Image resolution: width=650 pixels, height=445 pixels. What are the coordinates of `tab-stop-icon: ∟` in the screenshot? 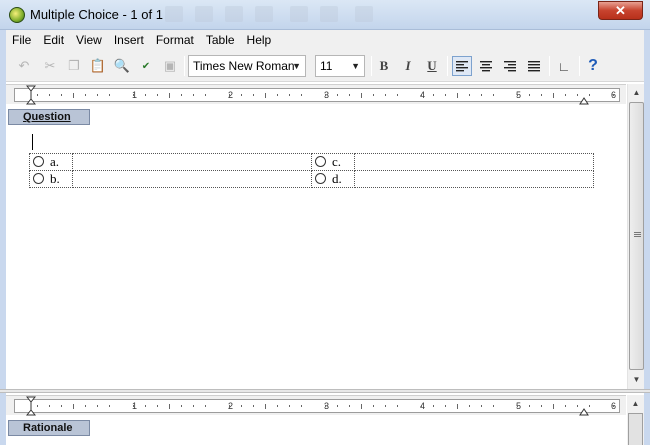 It's located at (564, 66).